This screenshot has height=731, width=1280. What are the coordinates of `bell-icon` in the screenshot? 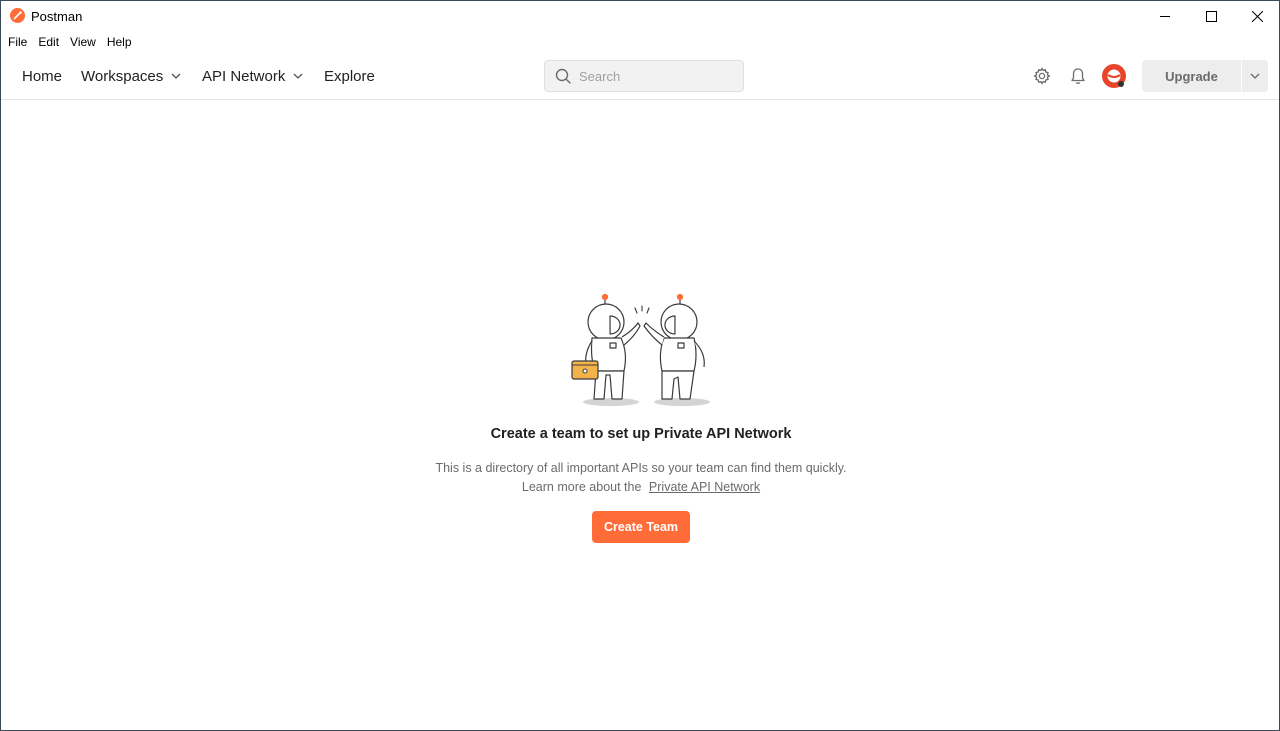 It's located at (1078, 76).